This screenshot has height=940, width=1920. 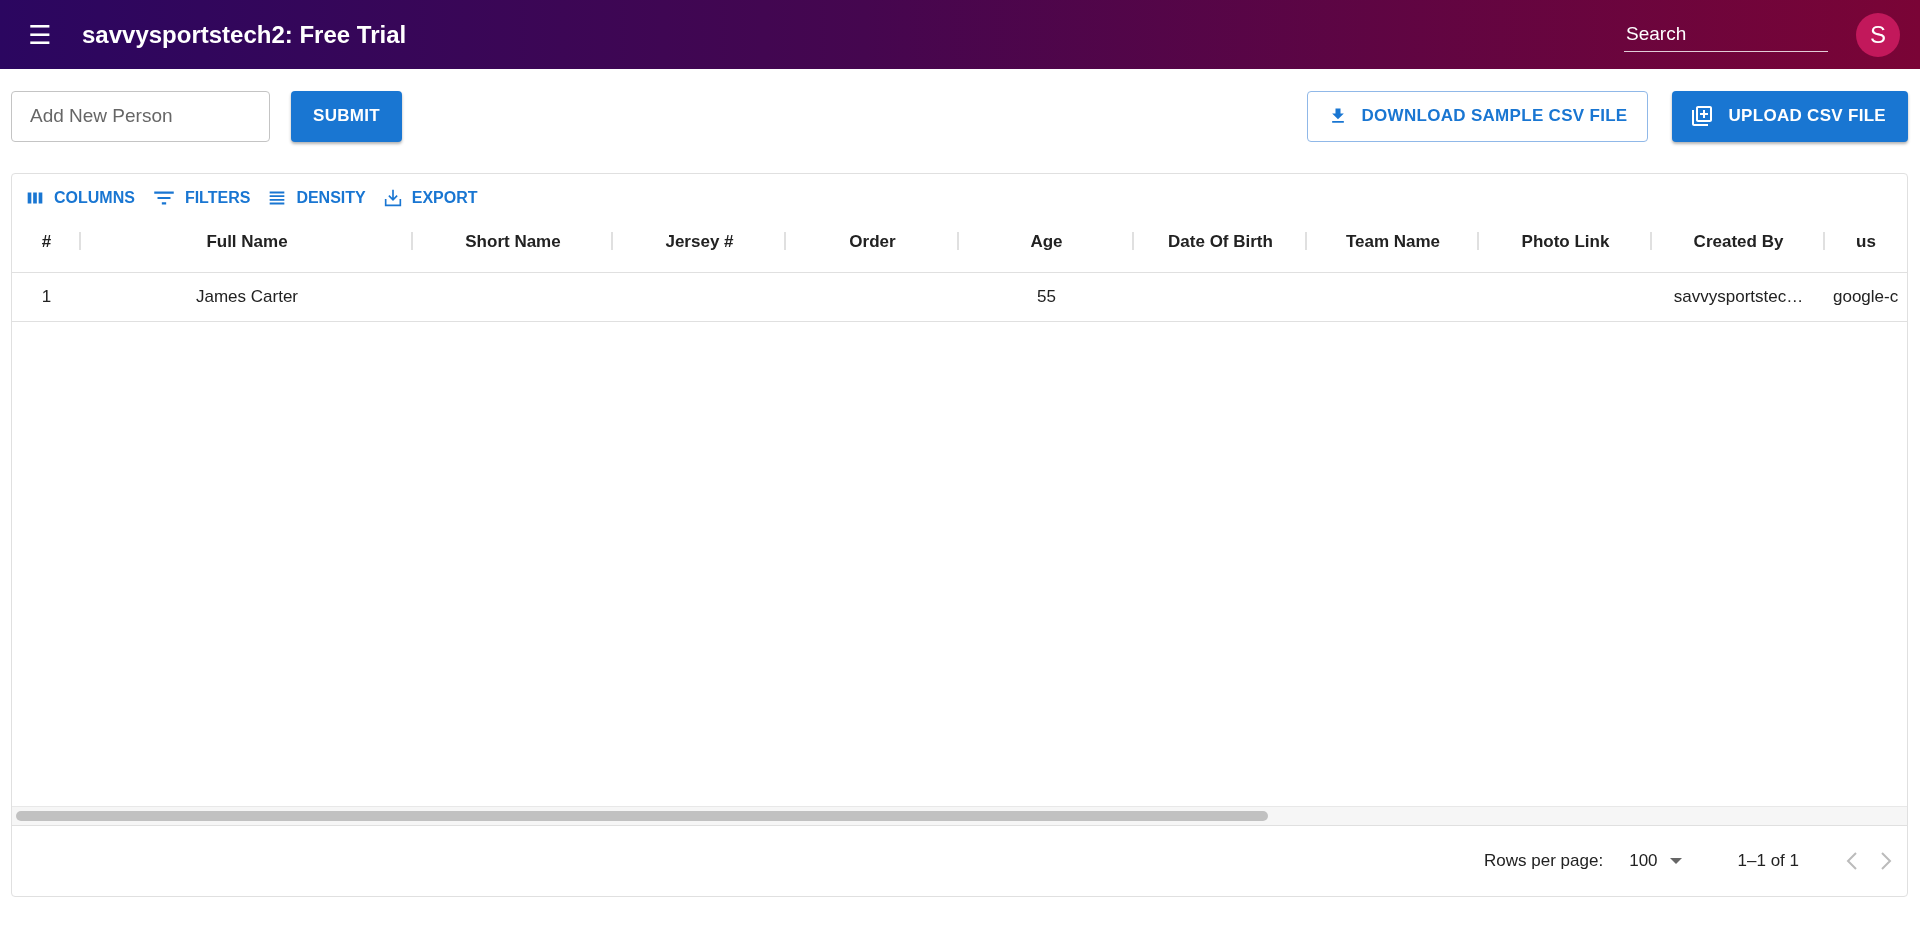 I want to click on next-page-icon, so click(x=1886, y=861).